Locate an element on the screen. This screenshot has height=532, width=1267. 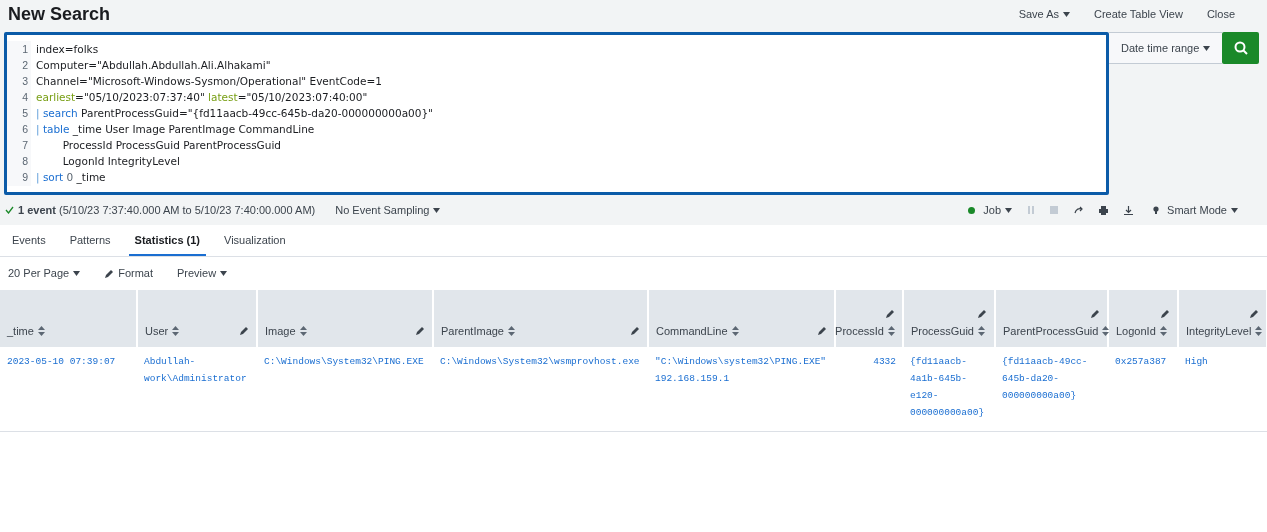
search-icon is located at coordinates (1240, 48).